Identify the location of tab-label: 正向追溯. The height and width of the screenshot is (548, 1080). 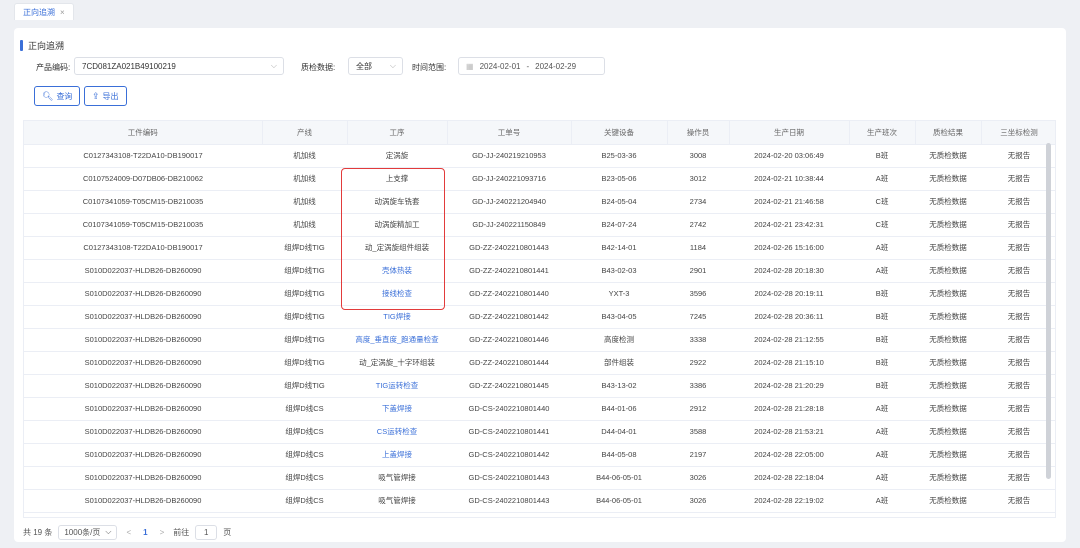
(39, 12).